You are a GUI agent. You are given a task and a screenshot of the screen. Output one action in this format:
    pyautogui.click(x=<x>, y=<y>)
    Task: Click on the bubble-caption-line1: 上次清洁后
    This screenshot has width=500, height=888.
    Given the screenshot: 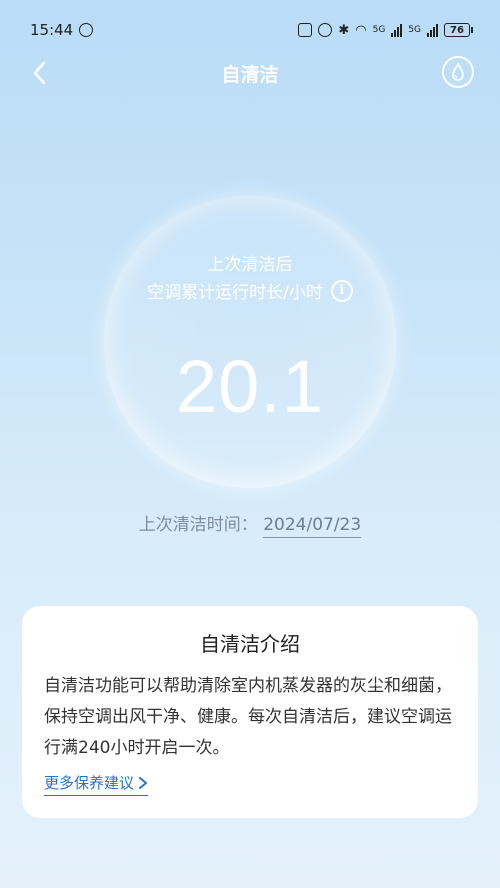 What is the action you would take?
    pyautogui.click(x=250, y=265)
    